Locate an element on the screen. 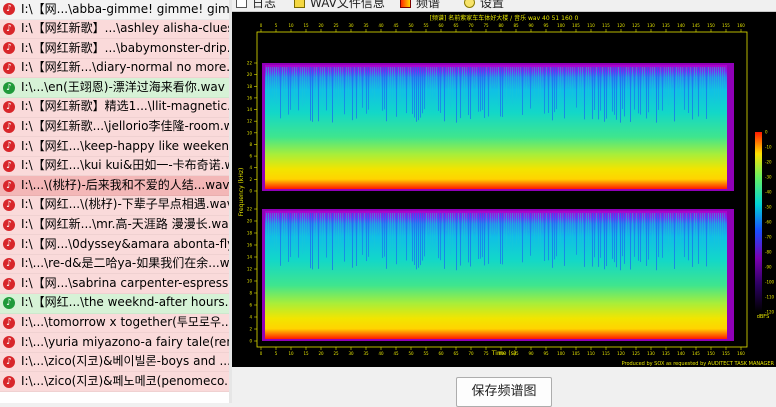 The image size is (776, 407). tab-spectrum-label: 频谱 is located at coordinates (428, 5).